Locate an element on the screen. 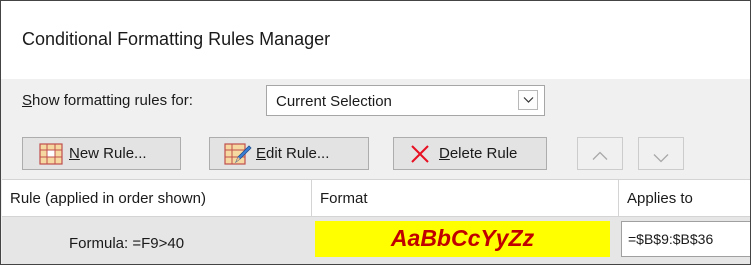  format-preview: AaBbCcYyZz is located at coordinates (462, 239).